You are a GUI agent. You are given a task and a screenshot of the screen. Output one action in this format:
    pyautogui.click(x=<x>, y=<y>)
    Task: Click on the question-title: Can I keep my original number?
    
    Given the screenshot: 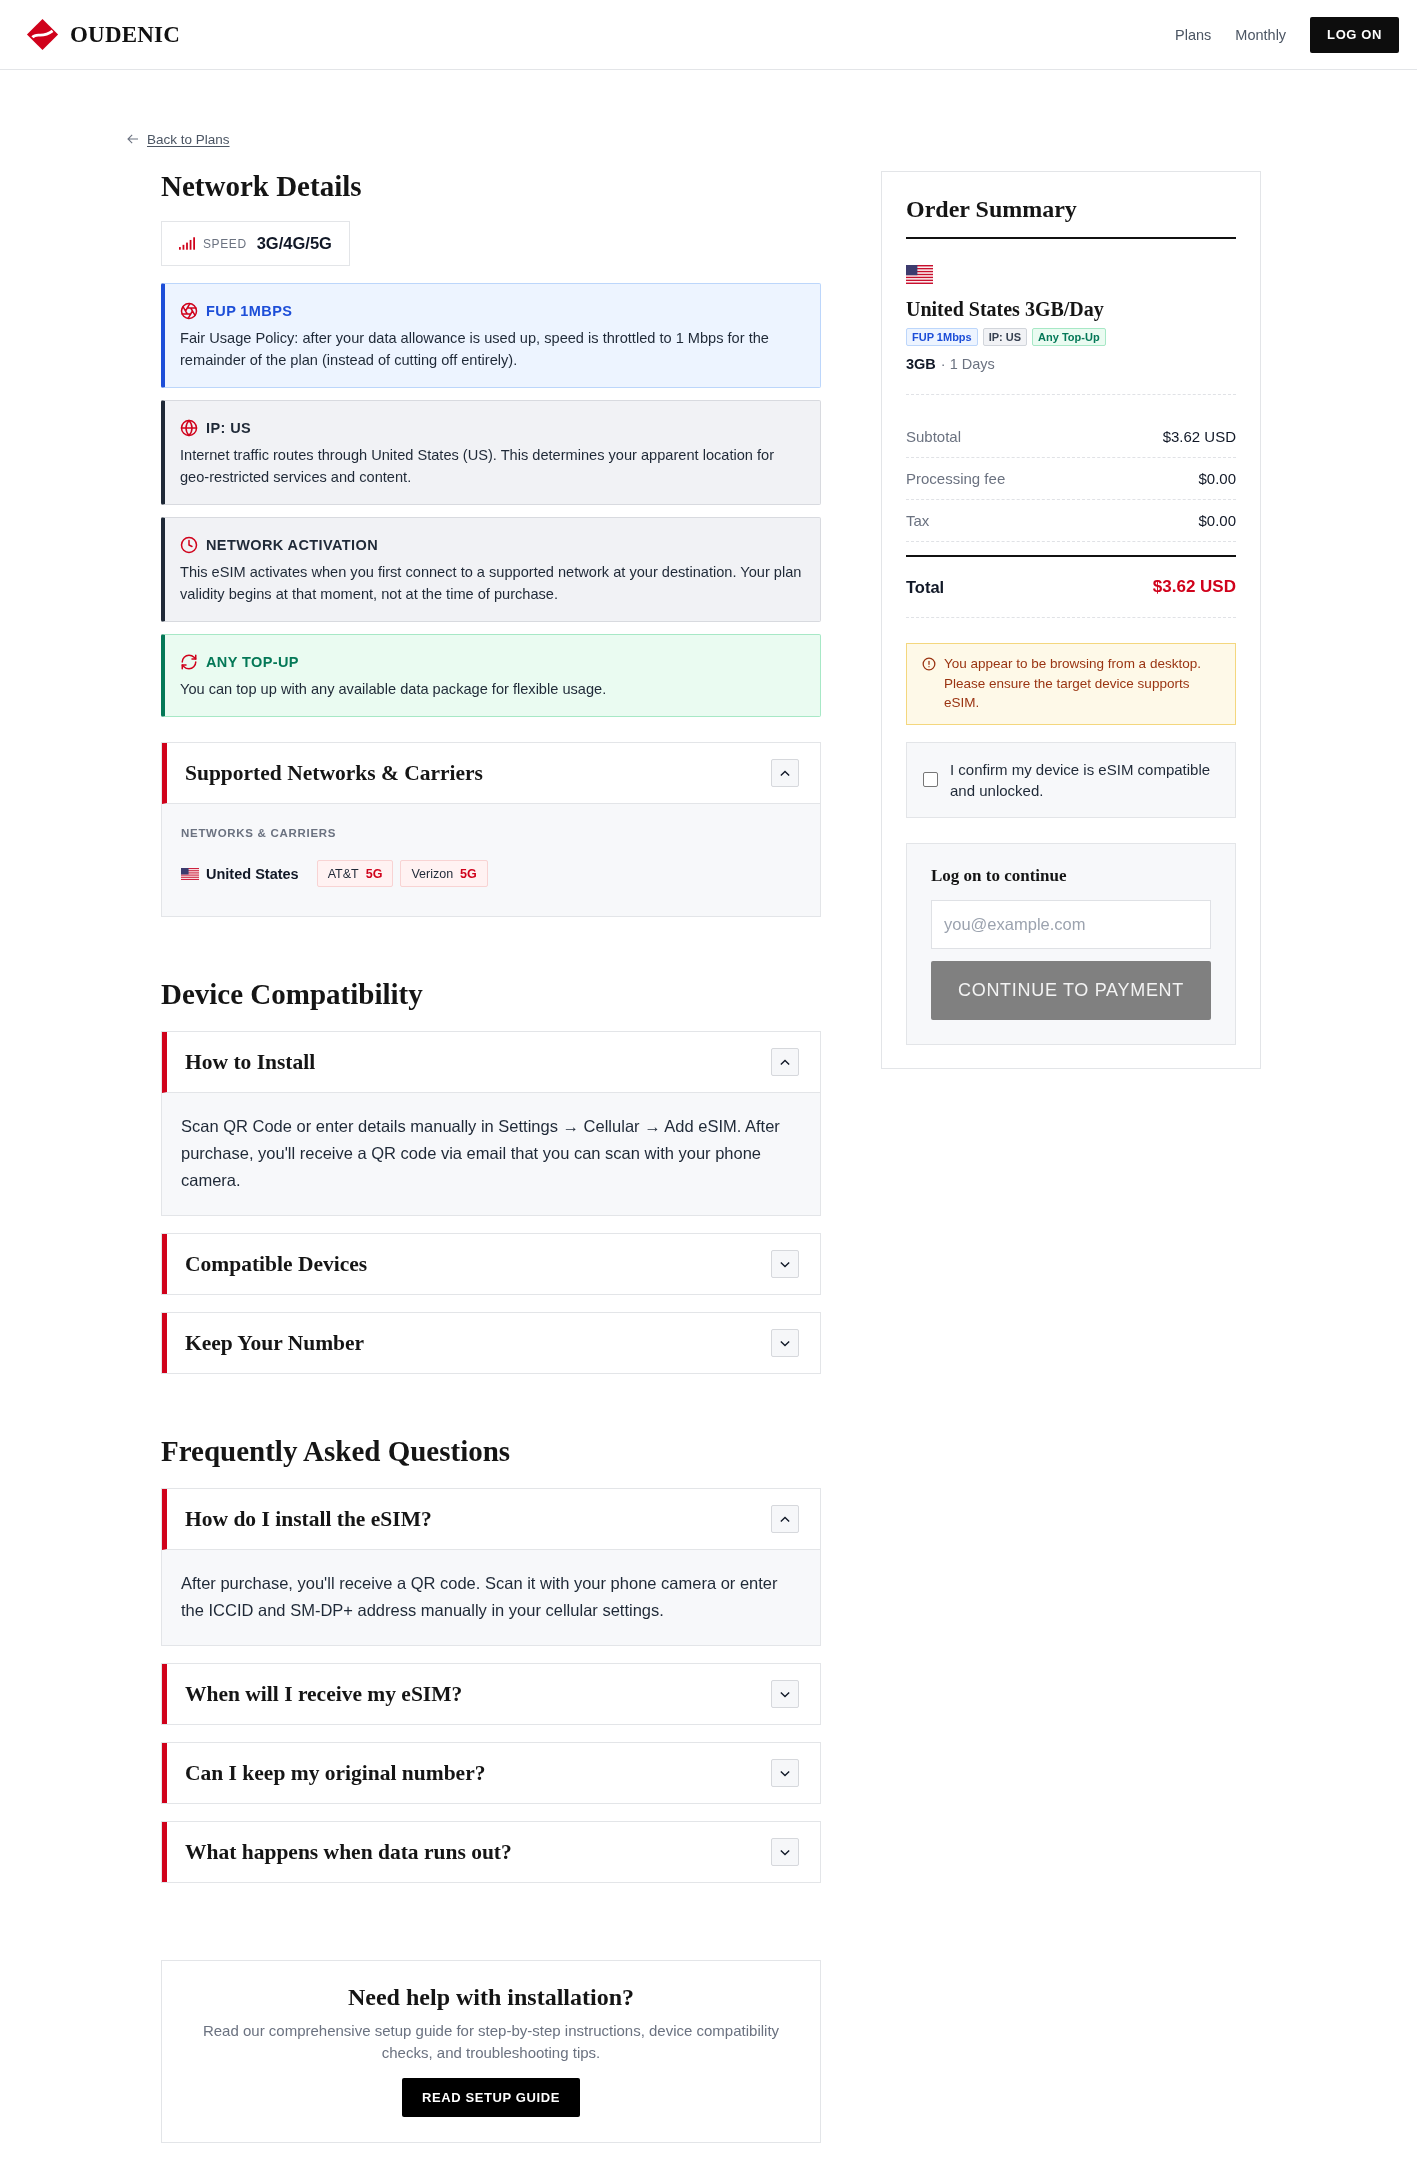 What is the action you would take?
    pyautogui.click(x=335, y=1773)
    